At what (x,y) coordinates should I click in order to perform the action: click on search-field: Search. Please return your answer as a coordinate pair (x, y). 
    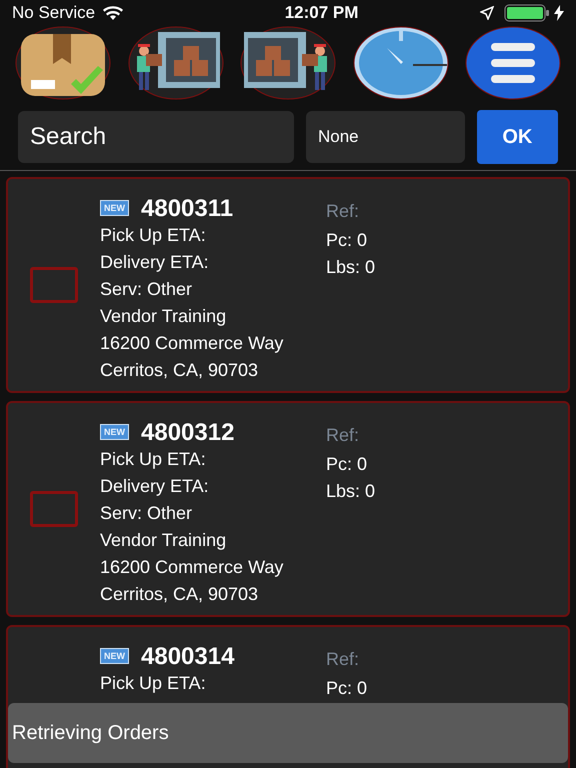
    Looking at the image, I should click on (156, 136).